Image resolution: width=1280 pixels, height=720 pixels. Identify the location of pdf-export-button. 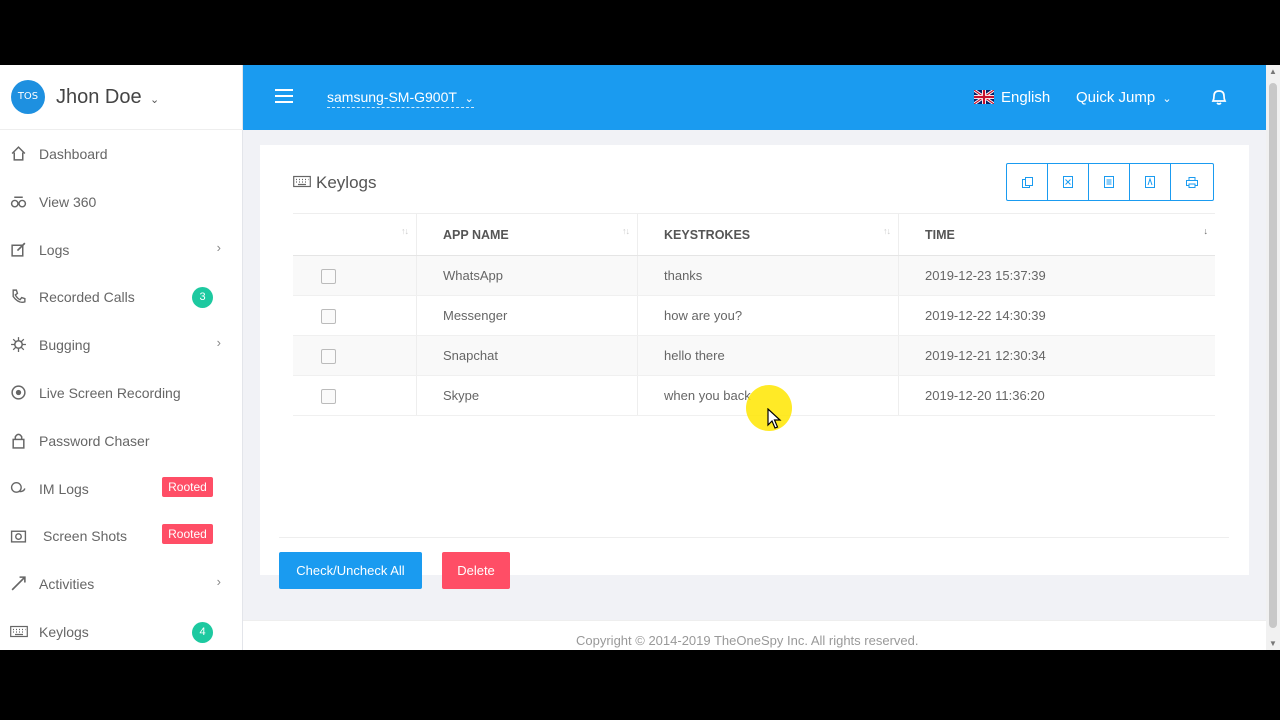
(1150, 182).